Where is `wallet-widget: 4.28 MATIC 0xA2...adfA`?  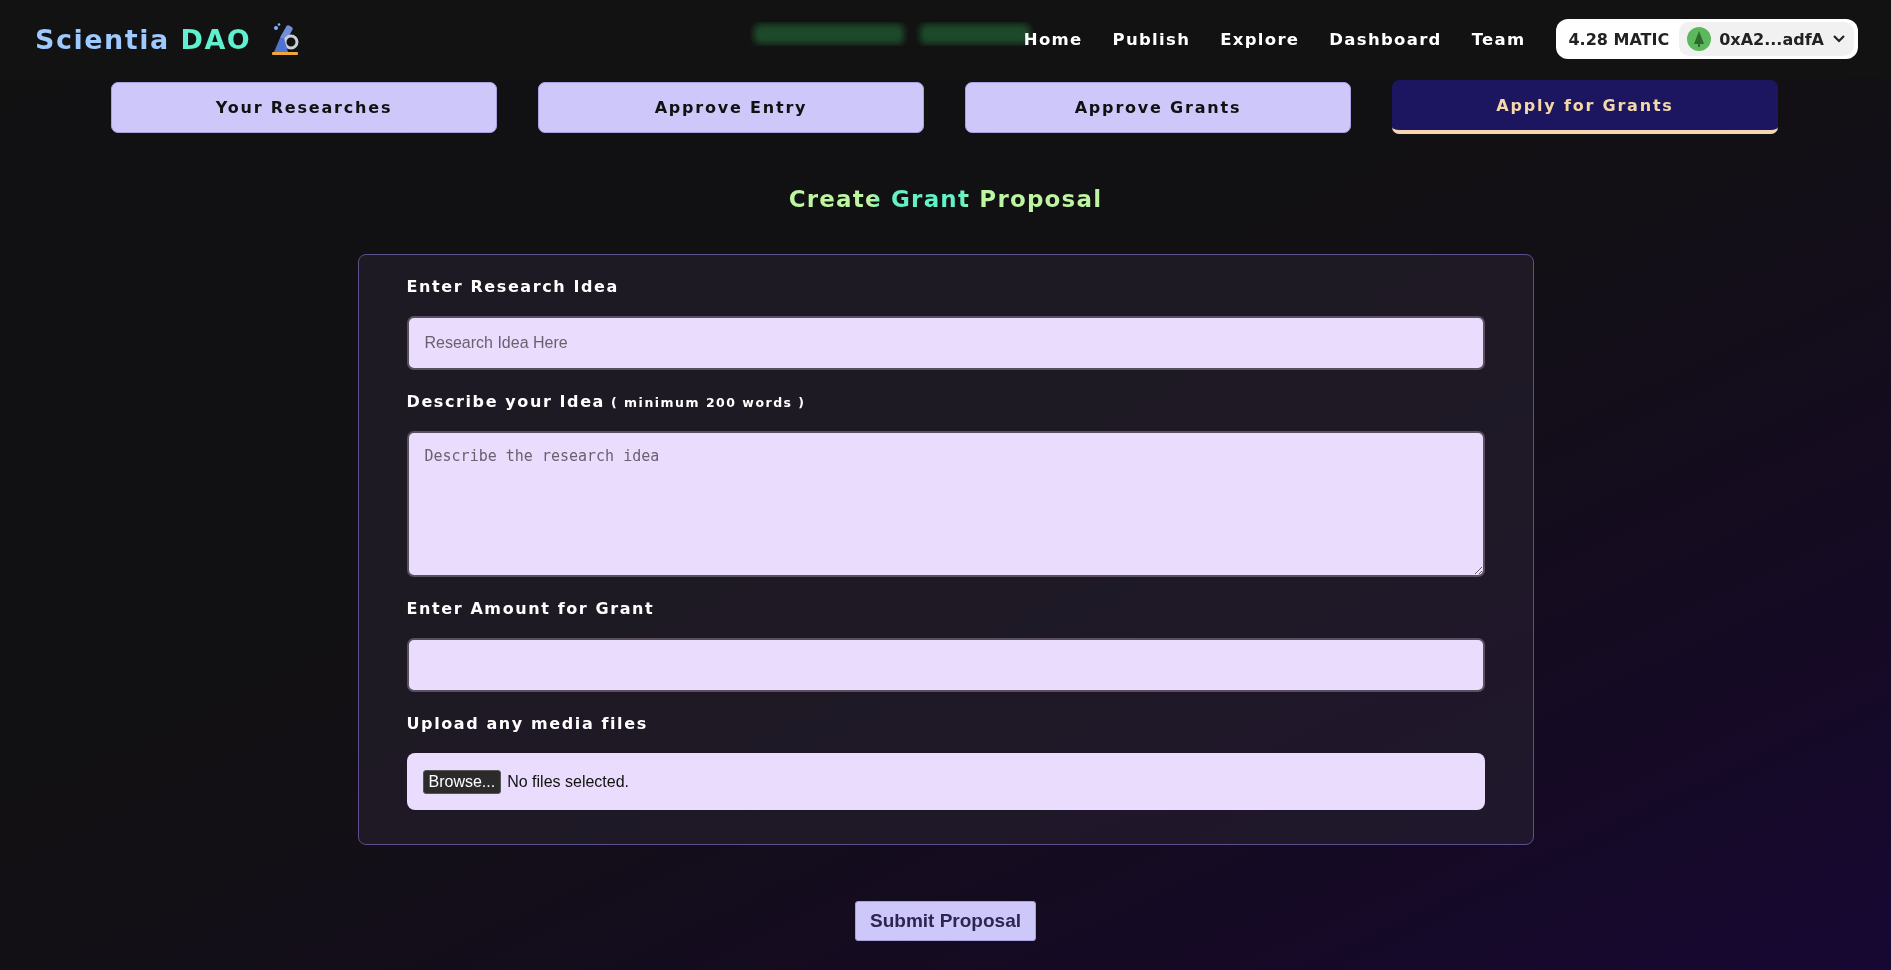
wallet-widget: 4.28 MATIC 0xA2...adfA is located at coordinates (1707, 39).